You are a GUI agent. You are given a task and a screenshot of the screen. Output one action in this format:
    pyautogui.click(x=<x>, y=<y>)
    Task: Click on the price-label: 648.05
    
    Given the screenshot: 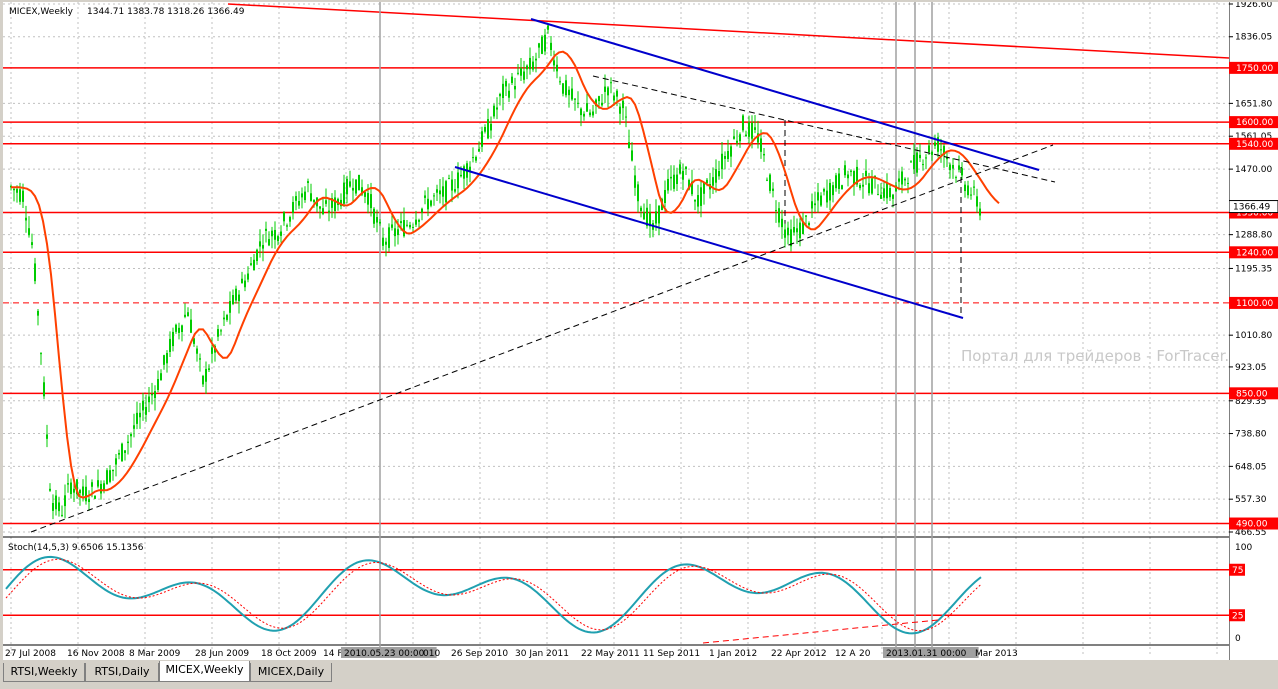 What is the action you would take?
    pyautogui.click(x=1251, y=467)
    